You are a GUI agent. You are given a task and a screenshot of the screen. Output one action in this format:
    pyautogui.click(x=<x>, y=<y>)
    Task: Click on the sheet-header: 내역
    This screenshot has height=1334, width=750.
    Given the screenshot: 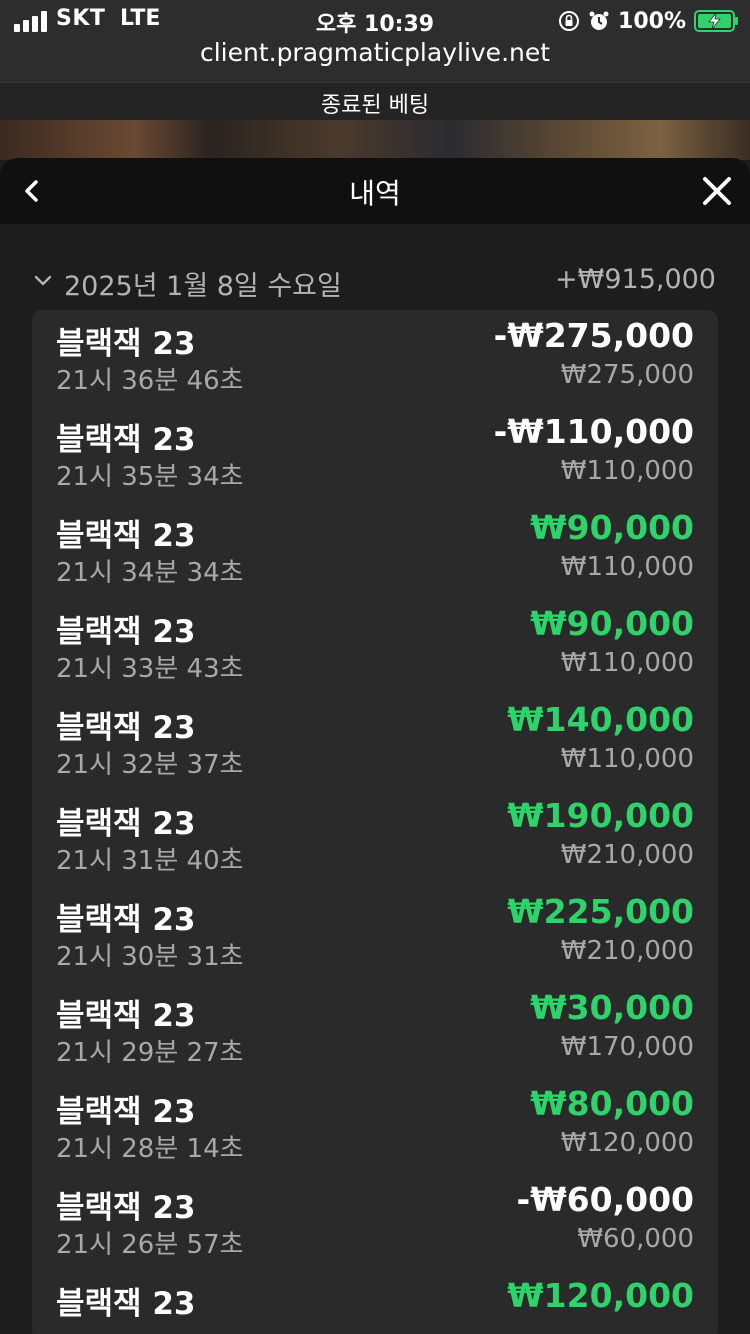 What is the action you would take?
    pyautogui.click(x=375, y=191)
    